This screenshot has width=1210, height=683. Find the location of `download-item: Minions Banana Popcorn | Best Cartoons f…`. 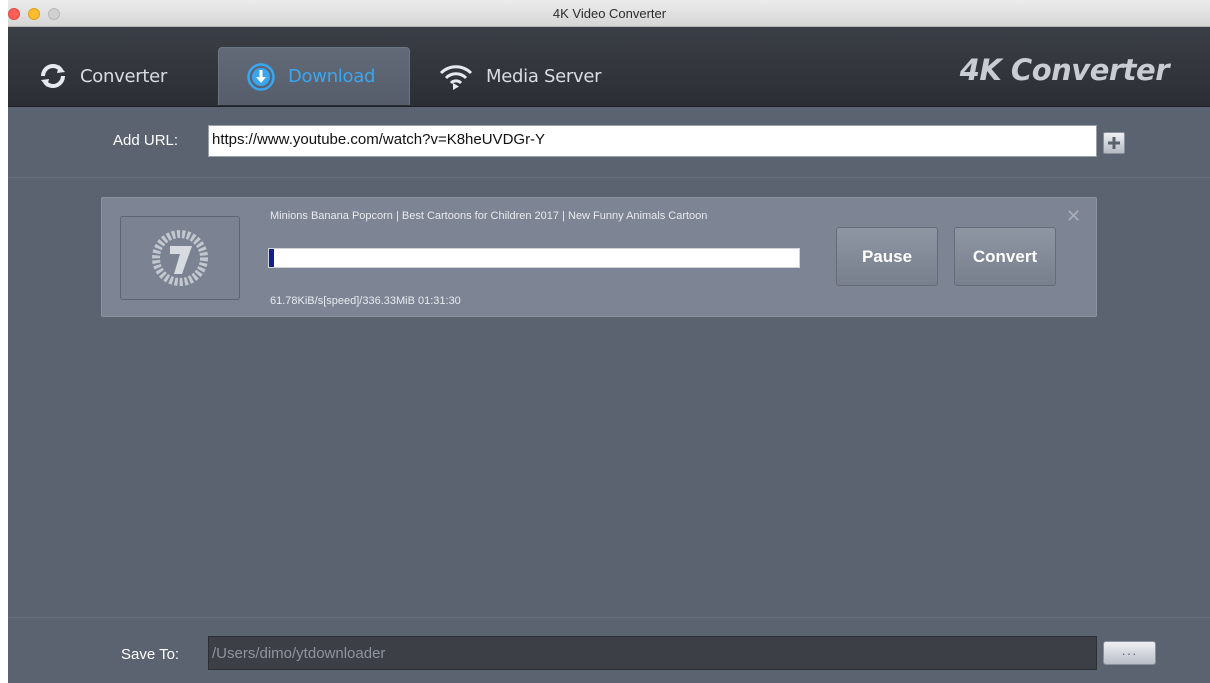

download-item: Minions Banana Popcorn | Best Cartoons f… is located at coordinates (599, 257).